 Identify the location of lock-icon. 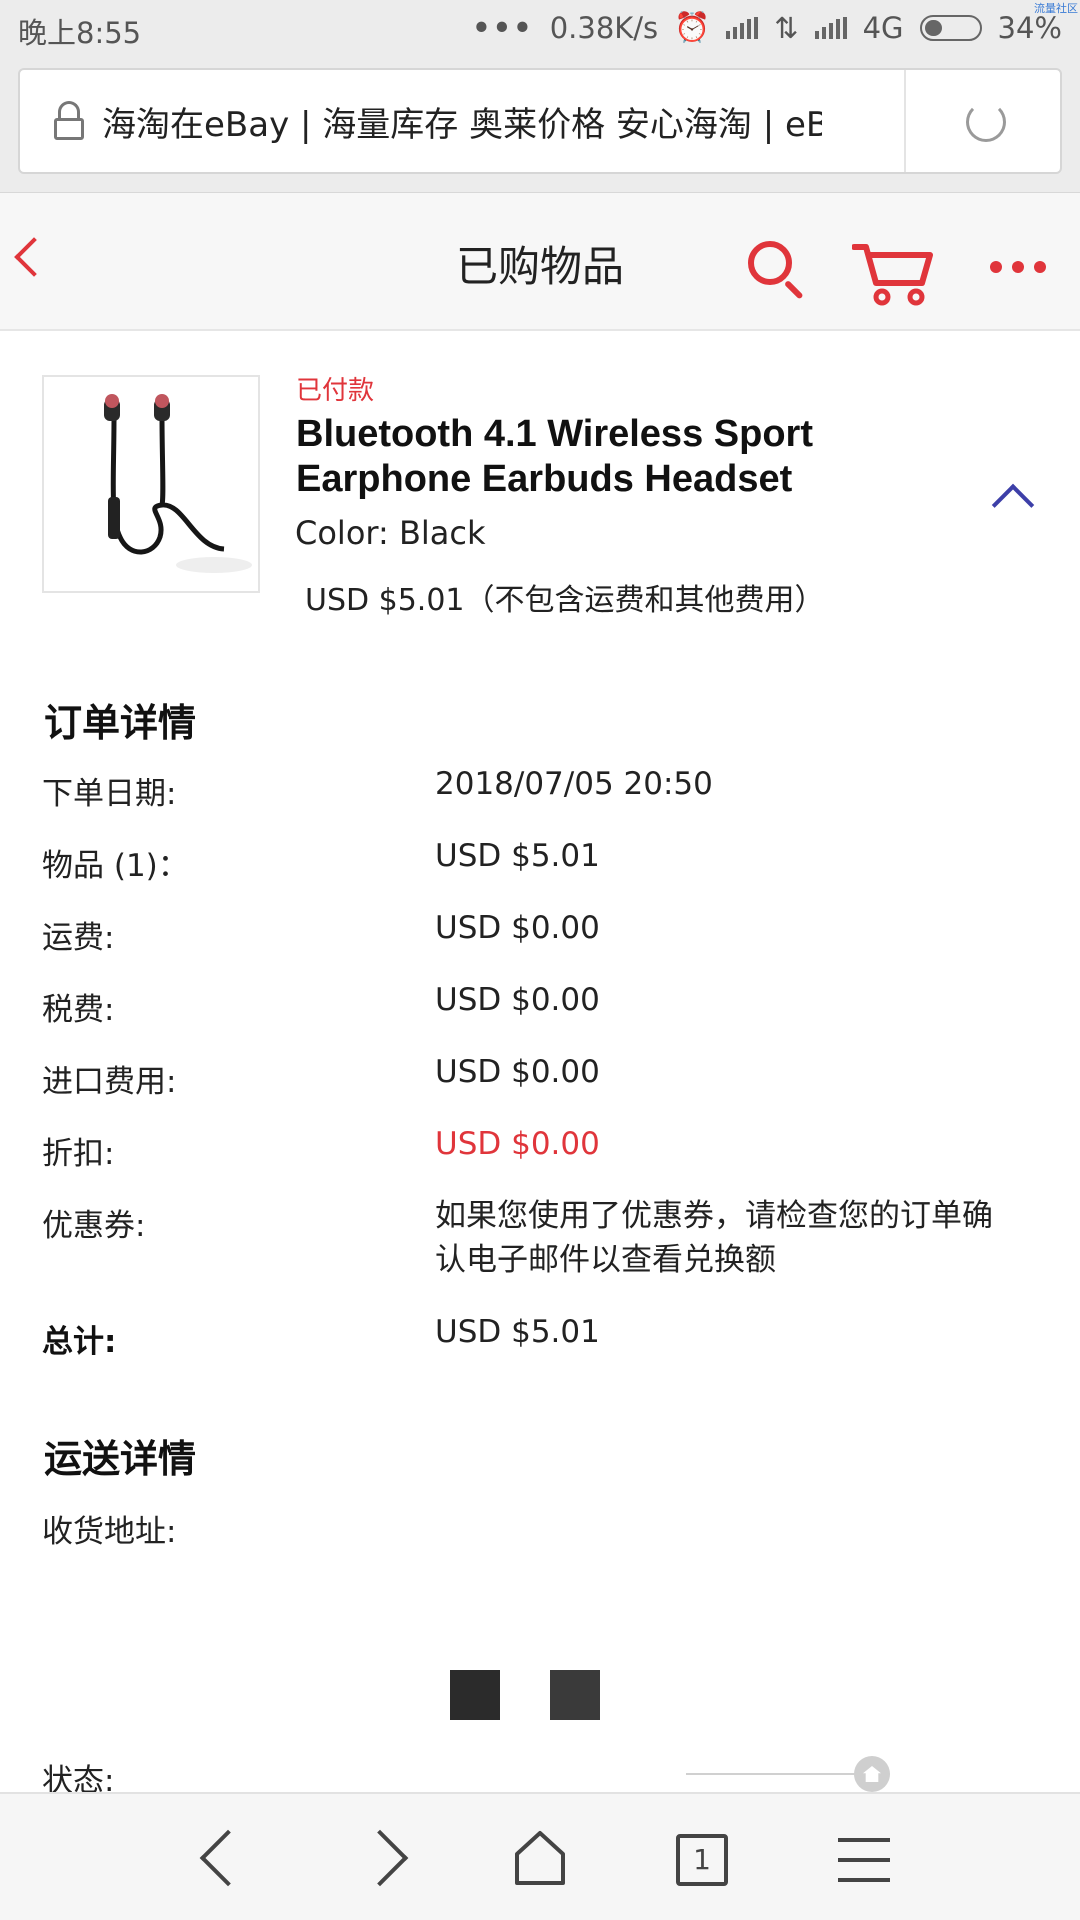
(69, 121).